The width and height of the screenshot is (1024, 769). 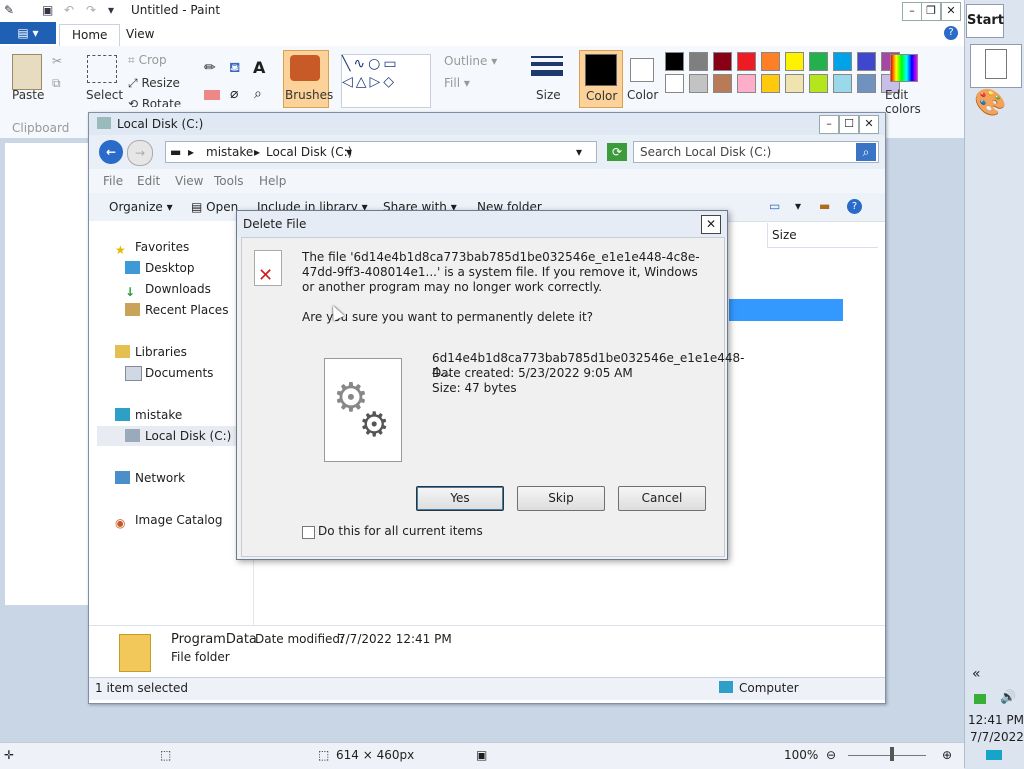 I want to click on fill-bucket-icon: ⛾, so click(x=234, y=69).